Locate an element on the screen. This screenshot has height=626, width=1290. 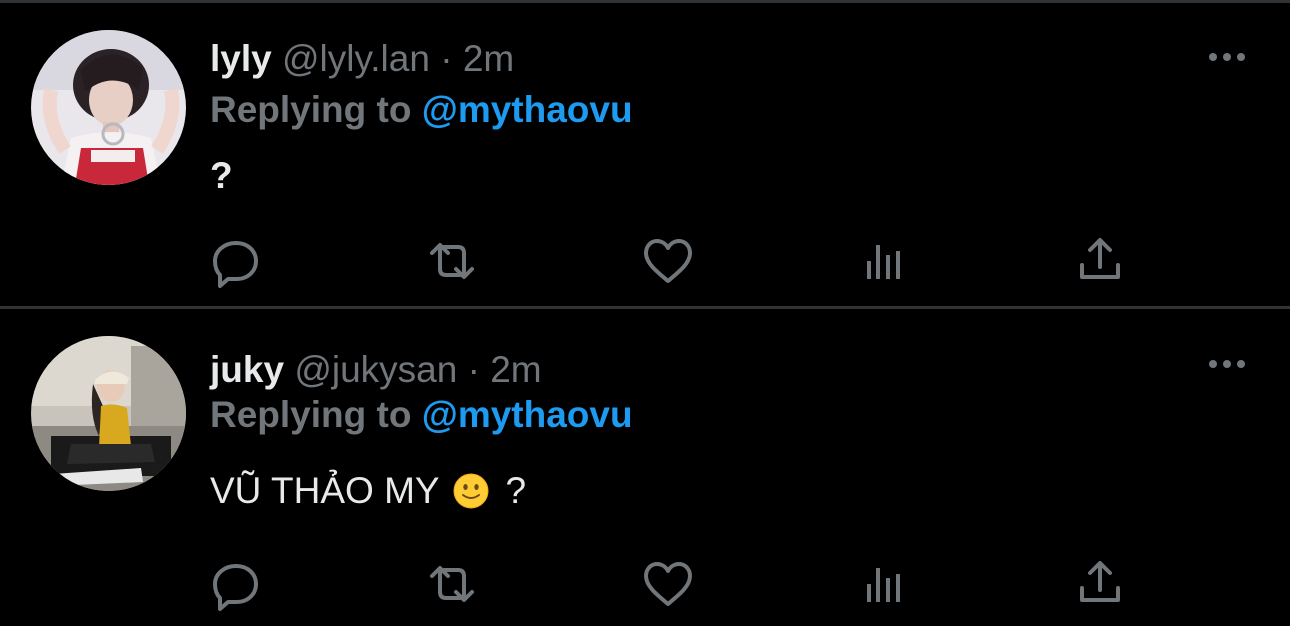
tweet-text: ? is located at coordinates (221, 176).